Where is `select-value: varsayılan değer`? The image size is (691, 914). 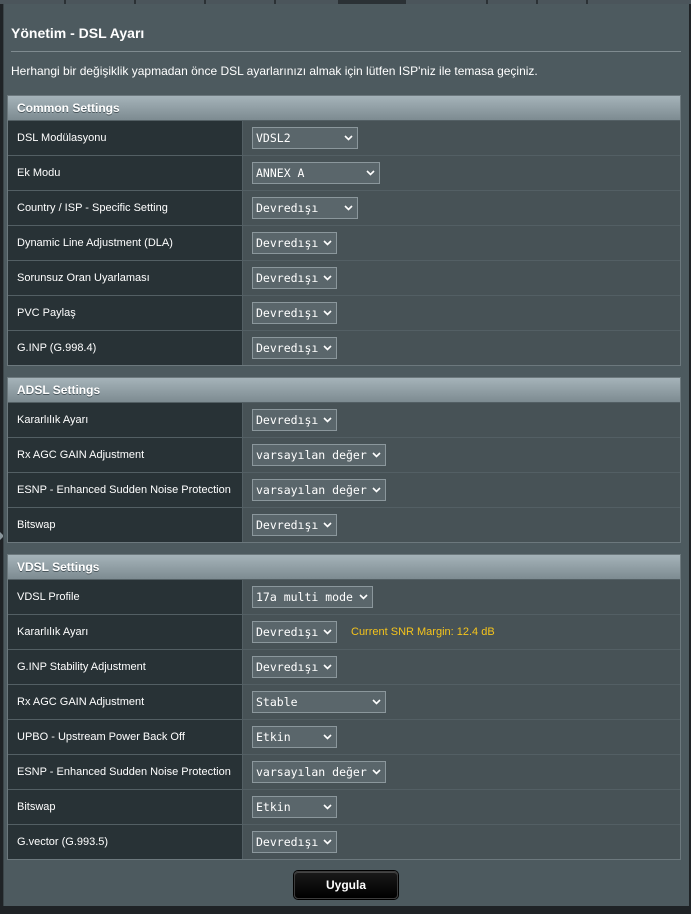 select-value: varsayılan değer is located at coordinates (311, 772).